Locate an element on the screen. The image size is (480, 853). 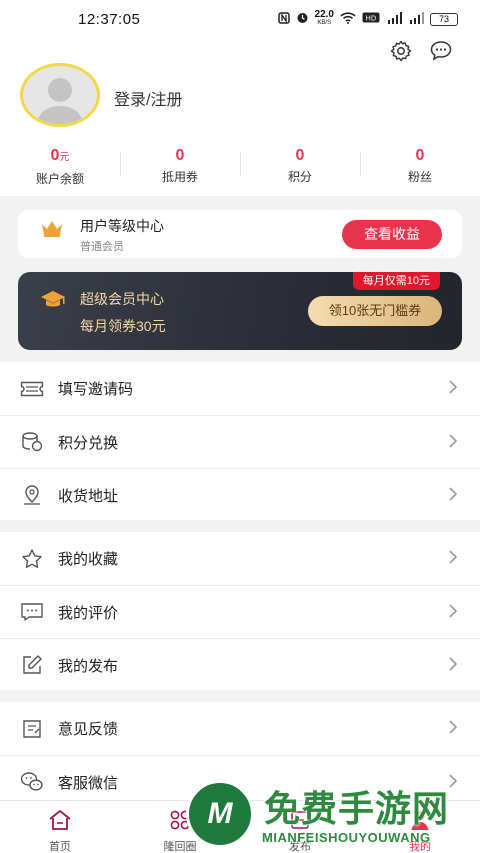
home-icon is located at coordinates (60, 822).